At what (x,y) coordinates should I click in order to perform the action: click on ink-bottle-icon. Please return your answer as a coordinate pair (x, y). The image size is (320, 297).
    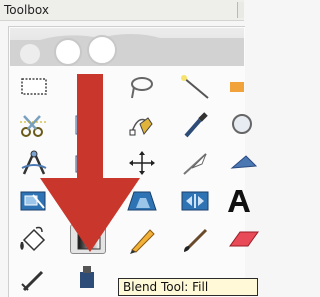
    Looking at the image, I should click on (87, 277).